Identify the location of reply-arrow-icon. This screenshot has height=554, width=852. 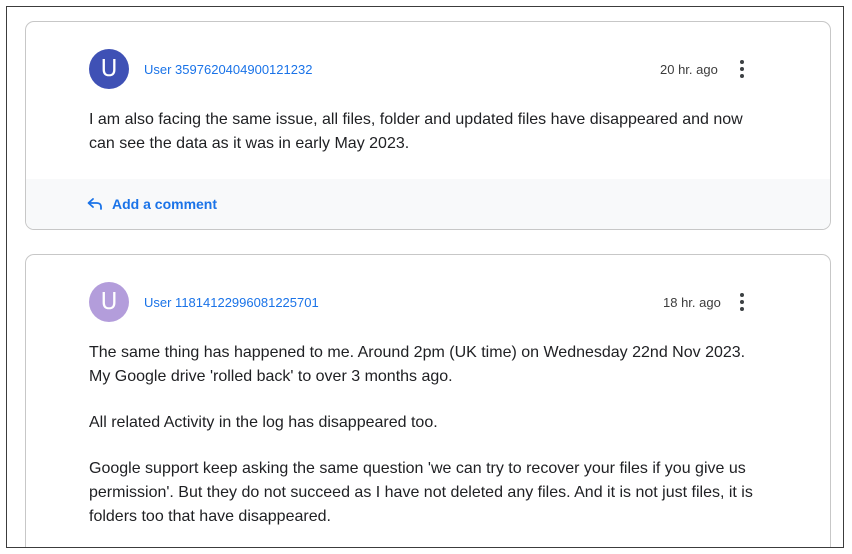
(94, 204).